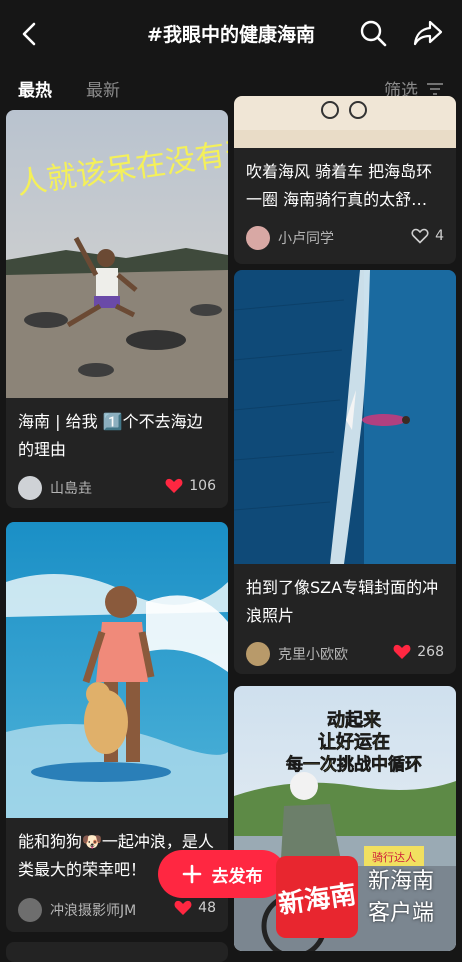 This screenshot has height=962, width=462. What do you see at coordinates (103, 88) in the screenshot?
I see `tab-new: 最新` at bounding box center [103, 88].